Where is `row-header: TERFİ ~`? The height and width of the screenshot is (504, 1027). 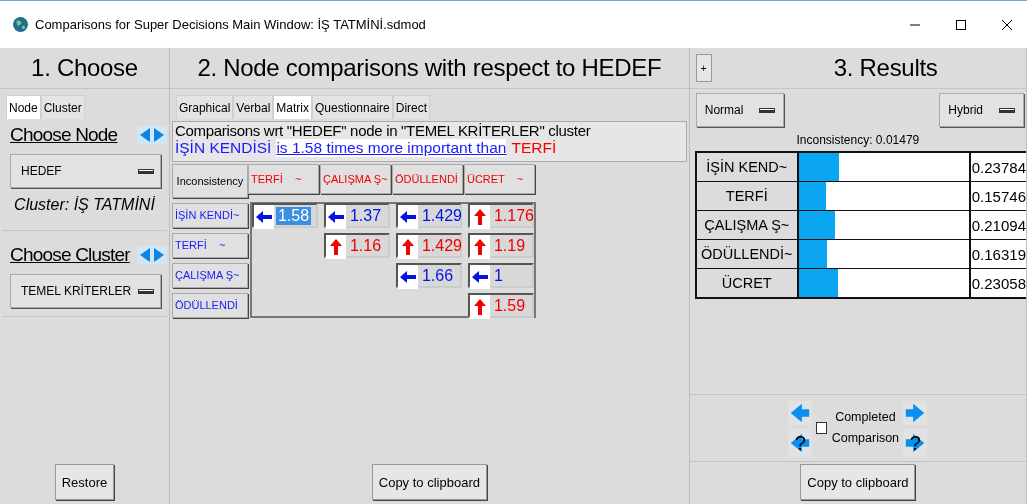 row-header: TERFİ ~ is located at coordinates (209, 245).